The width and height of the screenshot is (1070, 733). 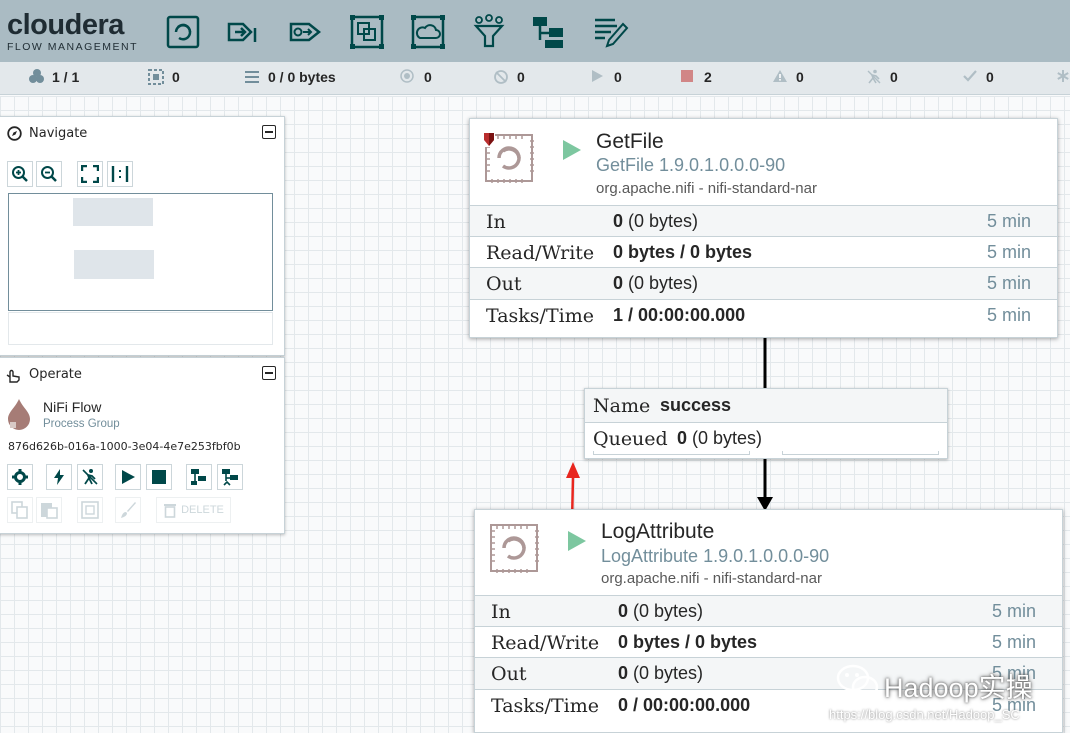 I want to click on processor-name: LogAttribute, so click(x=658, y=531).